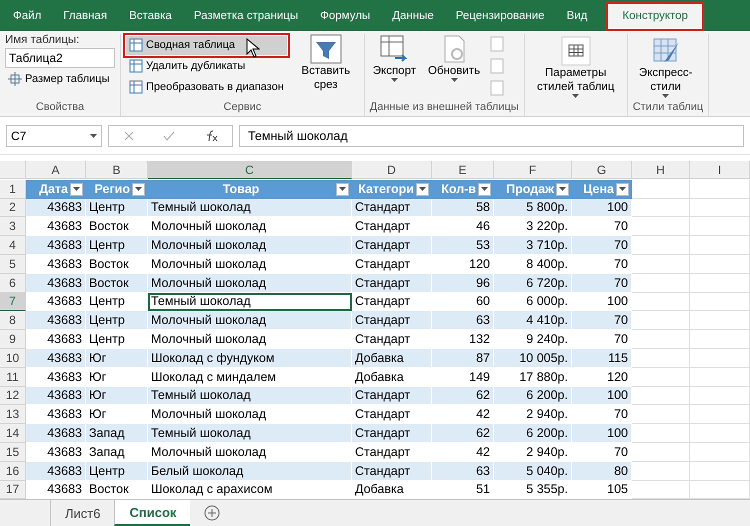 The width and height of the screenshot is (750, 526). Describe the element at coordinates (129, 135) in the screenshot. I see `close-icon` at that location.